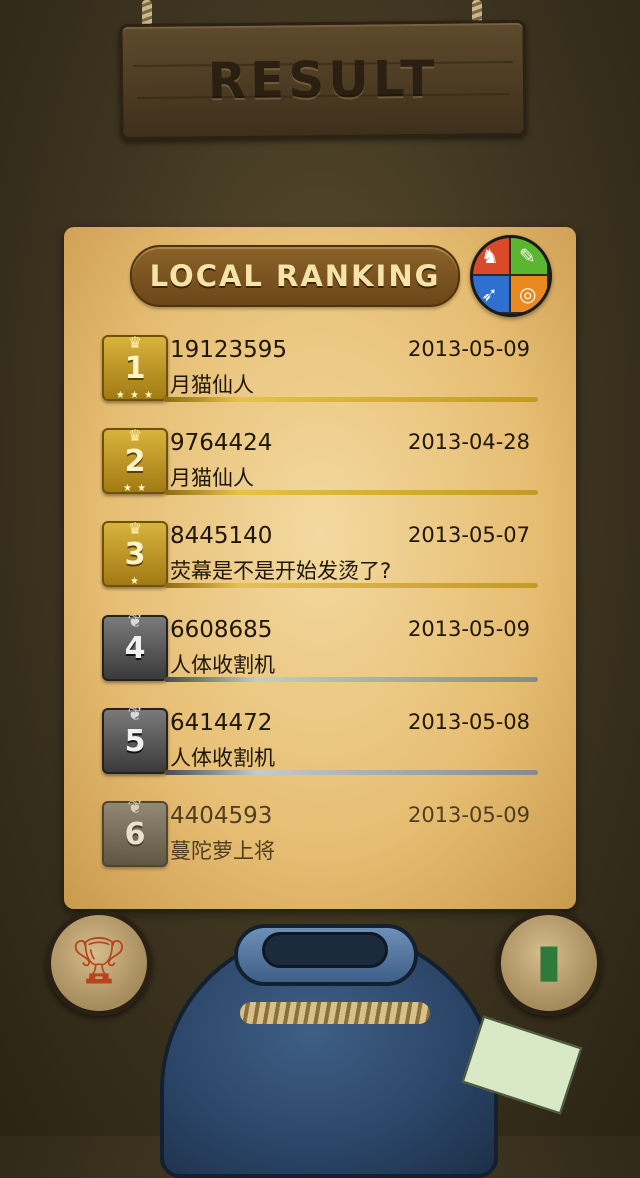  I want to click on game-center-icon-orange: ◎, so click(529, 294).